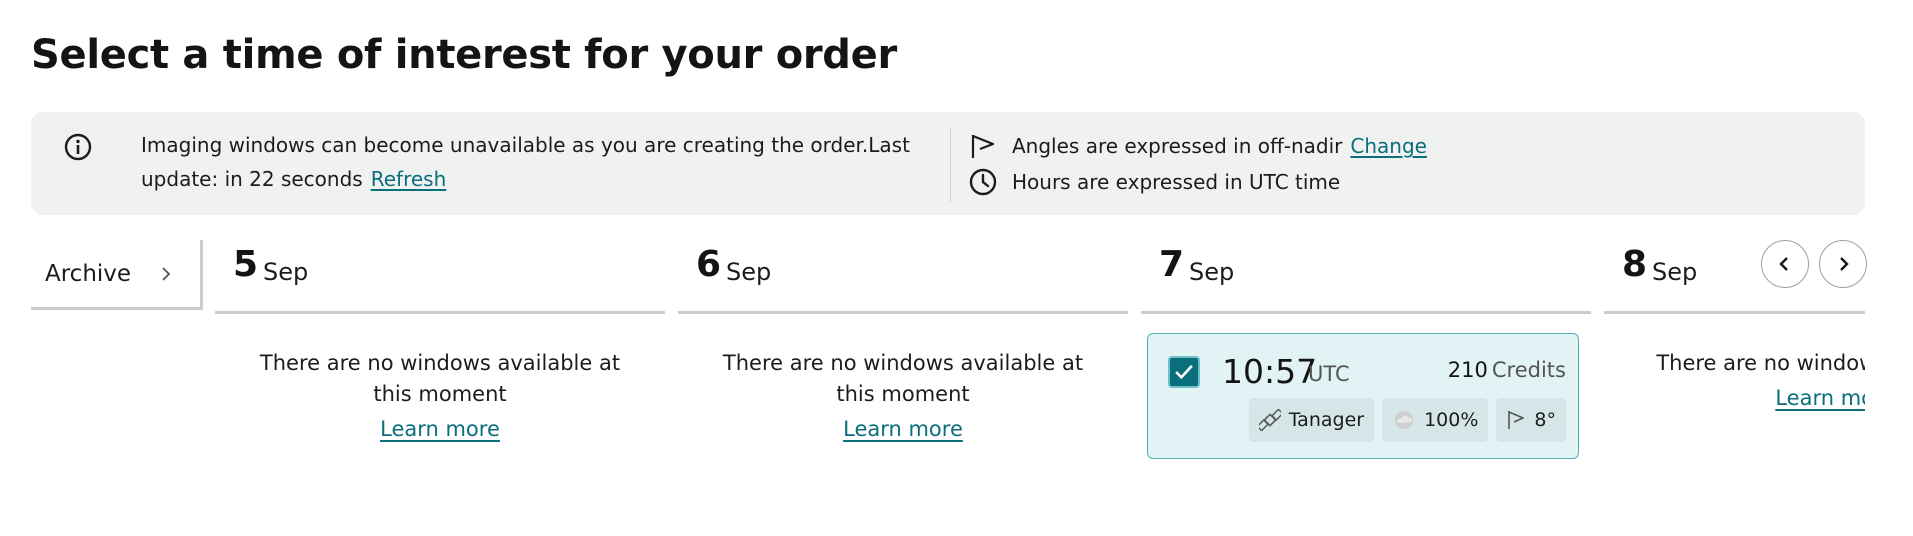 The image size is (1913, 536). Describe the element at coordinates (464, 55) in the screenshot. I see `page-title: Select a time of interest for your order` at that location.